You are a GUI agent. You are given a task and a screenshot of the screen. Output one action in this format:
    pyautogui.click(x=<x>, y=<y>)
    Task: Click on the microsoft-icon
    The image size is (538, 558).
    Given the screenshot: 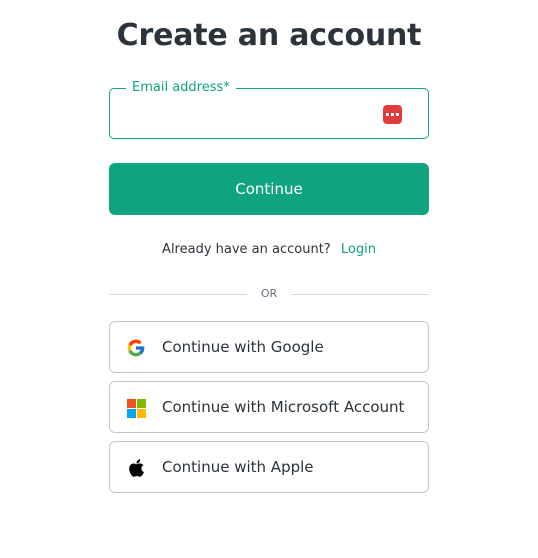 What is the action you would take?
    pyautogui.click(x=136, y=408)
    